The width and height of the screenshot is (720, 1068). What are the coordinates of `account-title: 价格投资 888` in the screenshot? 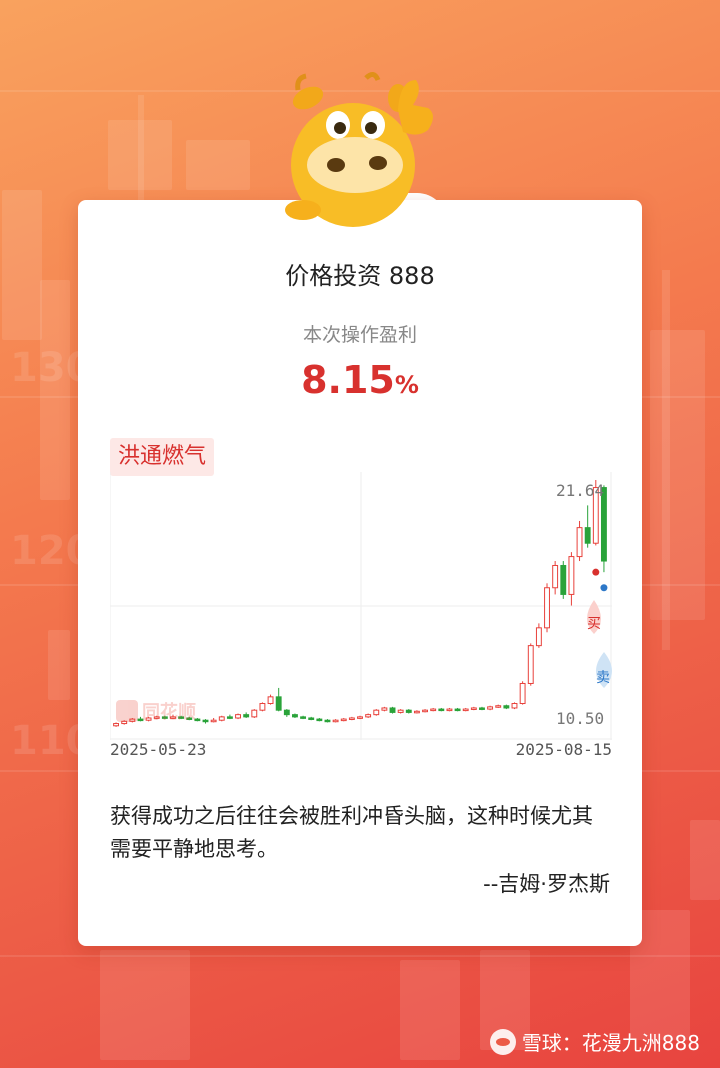 It's located at (360, 276).